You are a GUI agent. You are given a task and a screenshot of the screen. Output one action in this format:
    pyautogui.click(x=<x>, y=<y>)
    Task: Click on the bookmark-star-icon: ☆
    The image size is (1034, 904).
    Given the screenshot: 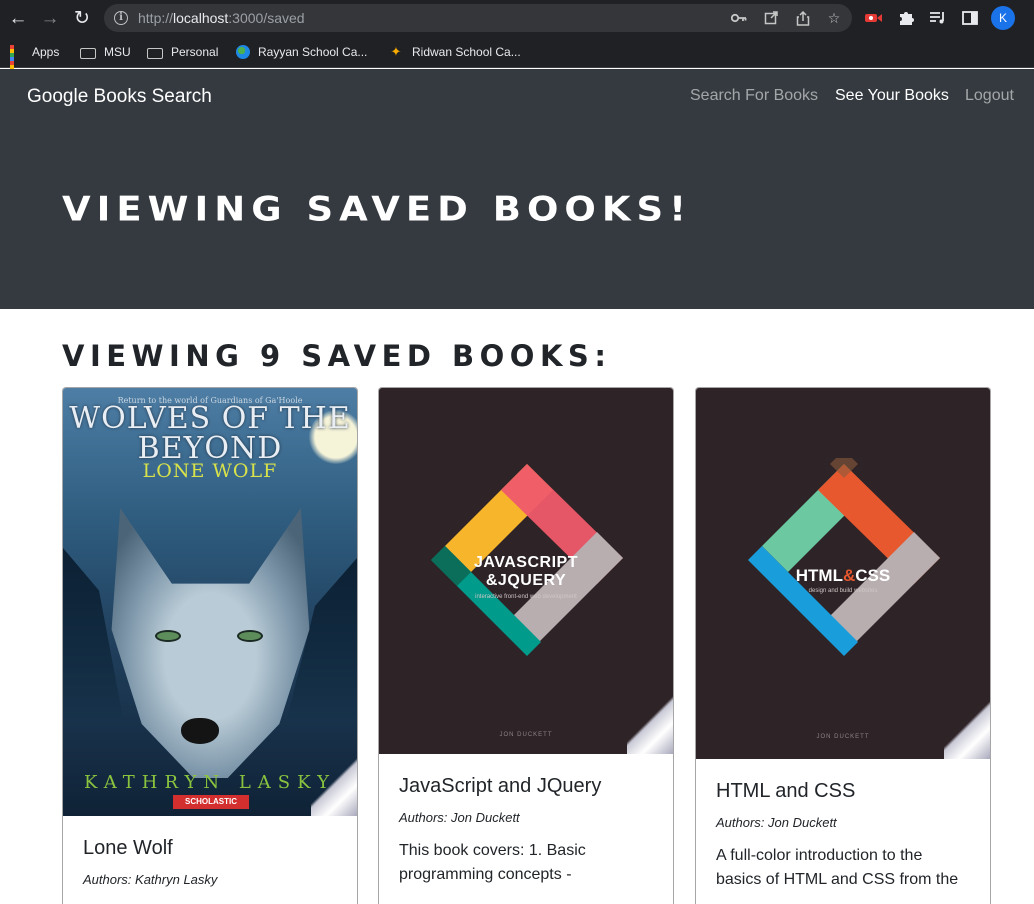 What is the action you would take?
    pyautogui.click(x=834, y=18)
    